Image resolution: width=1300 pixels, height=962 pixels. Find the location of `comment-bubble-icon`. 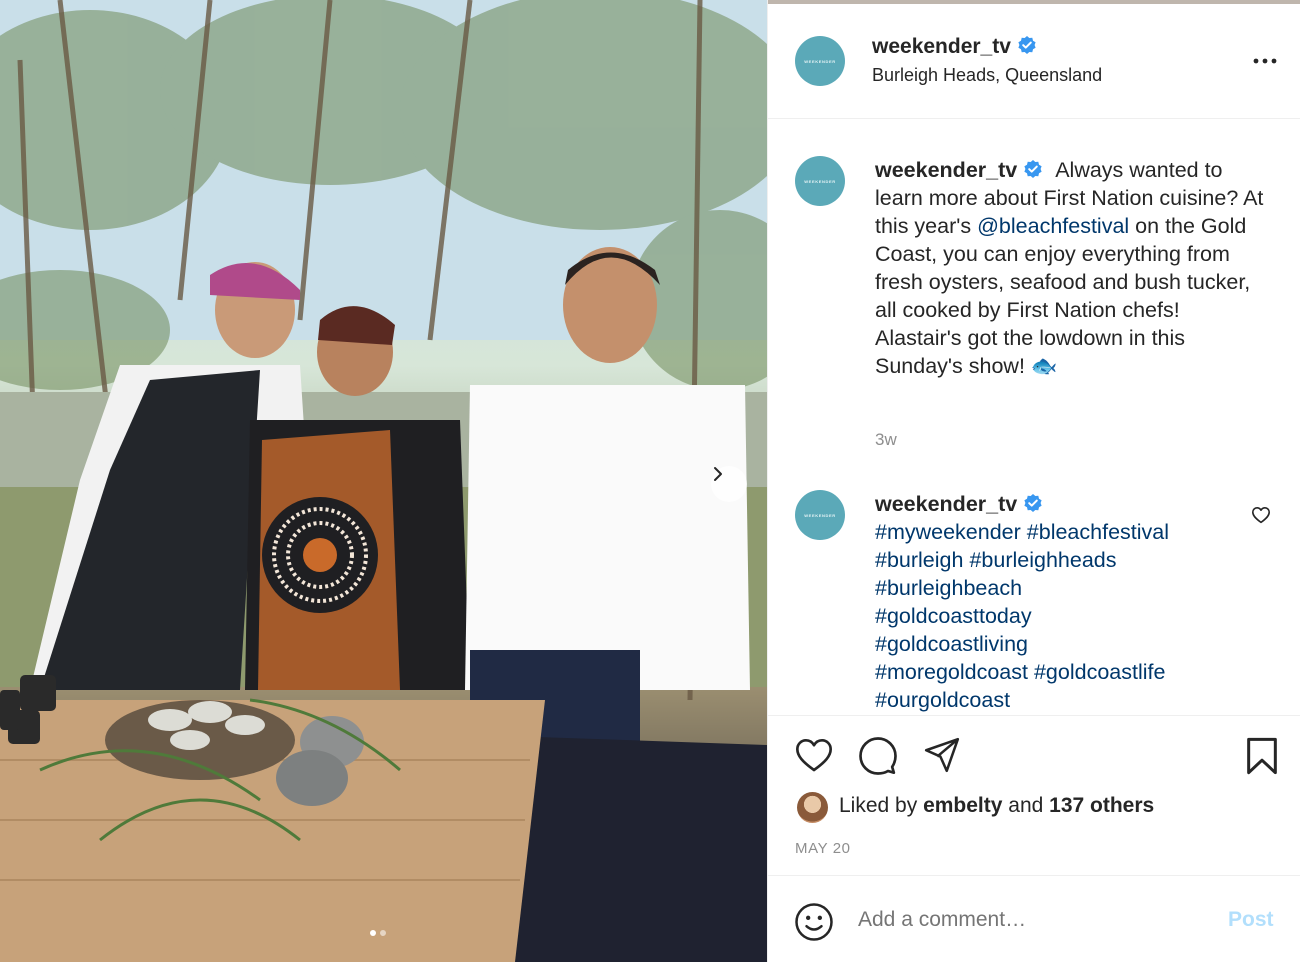

comment-bubble-icon is located at coordinates (878, 756).